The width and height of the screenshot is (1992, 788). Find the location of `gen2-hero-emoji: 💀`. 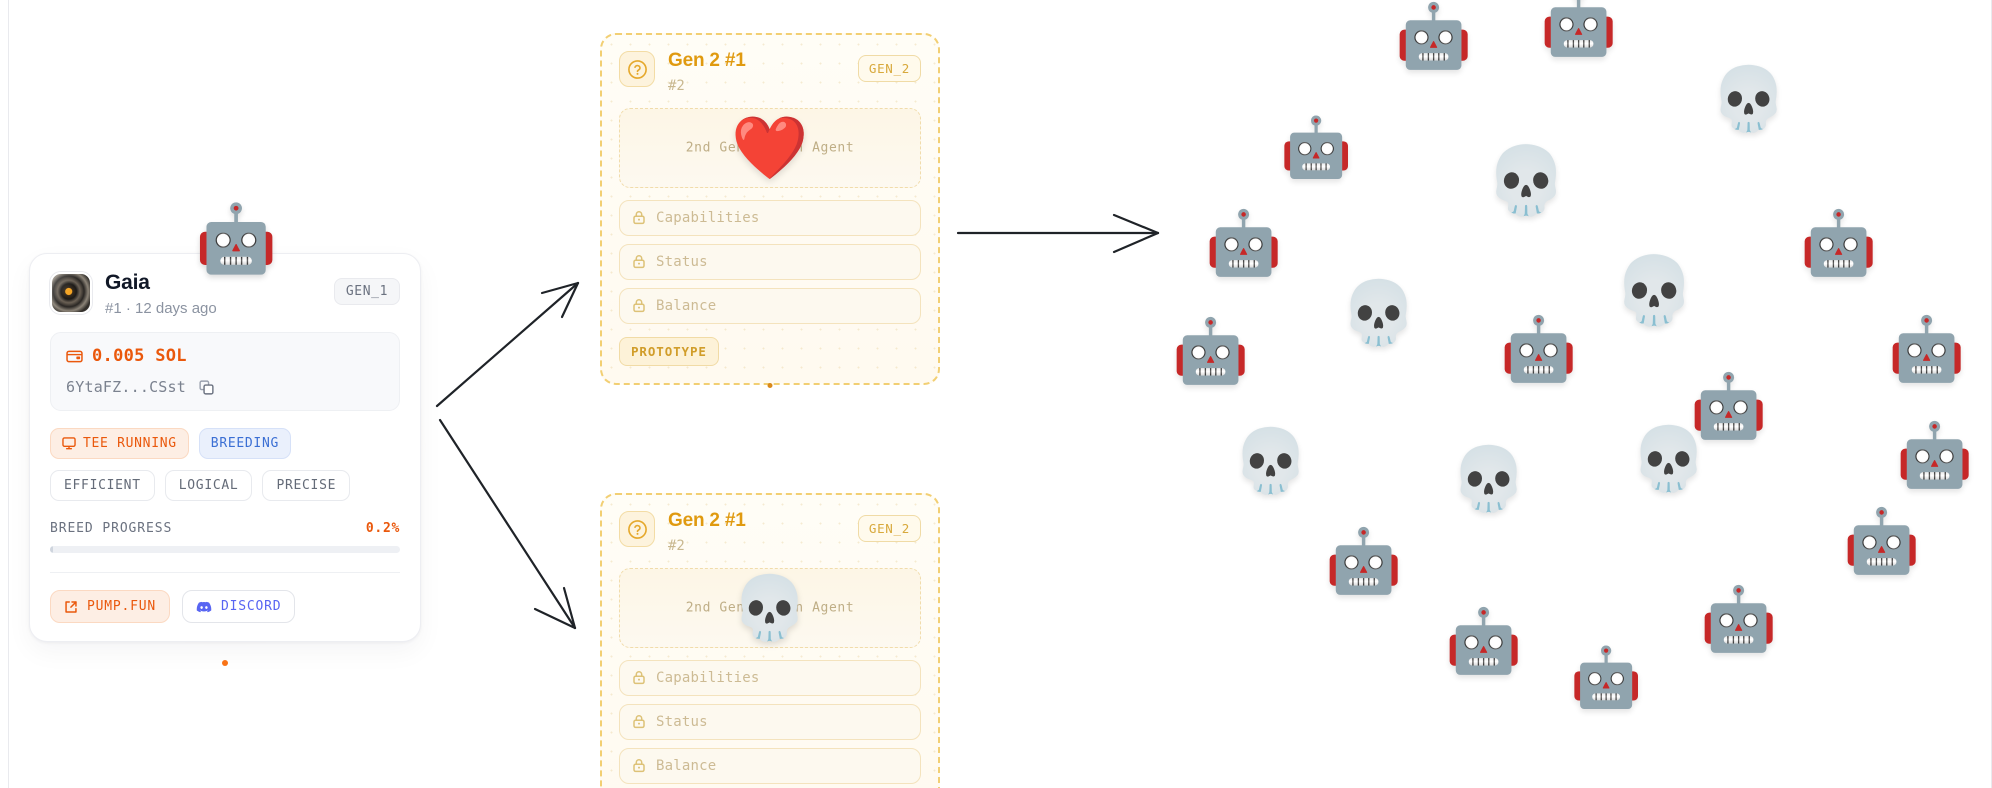

gen2-hero-emoji: 💀 is located at coordinates (770, 607).